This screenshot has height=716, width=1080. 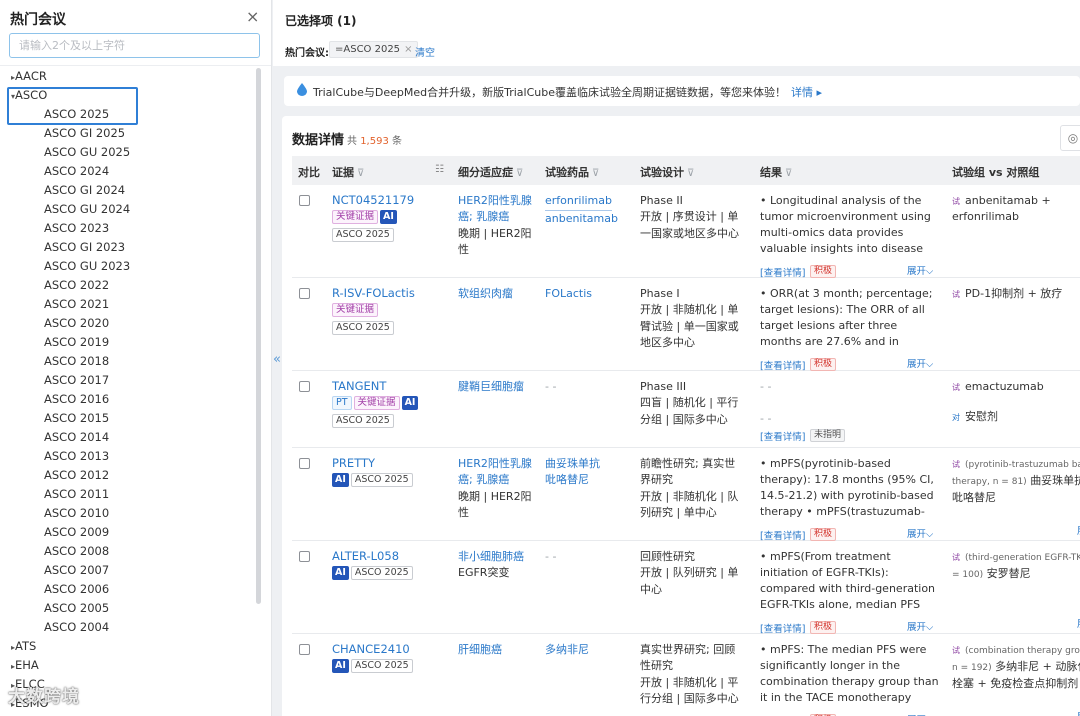 What do you see at coordinates (589, 480) in the screenshot?
I see `drug-link: 吡咯替尼` at bounding box center [589, 480].